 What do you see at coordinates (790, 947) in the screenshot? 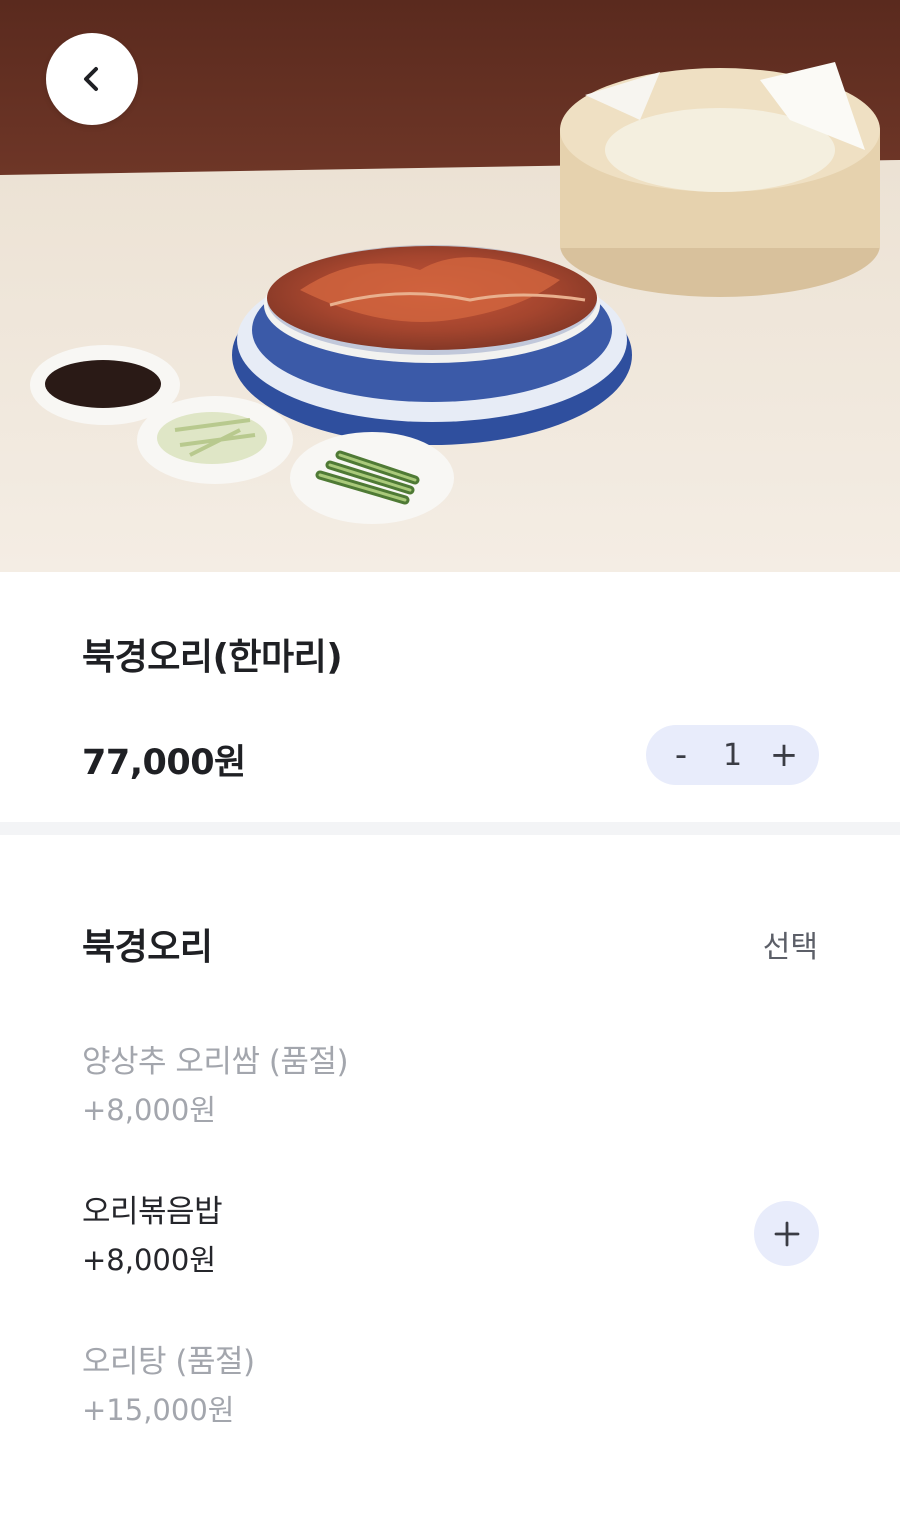
I see `option-group-badge: 선택` at bounding box center [790, 947].